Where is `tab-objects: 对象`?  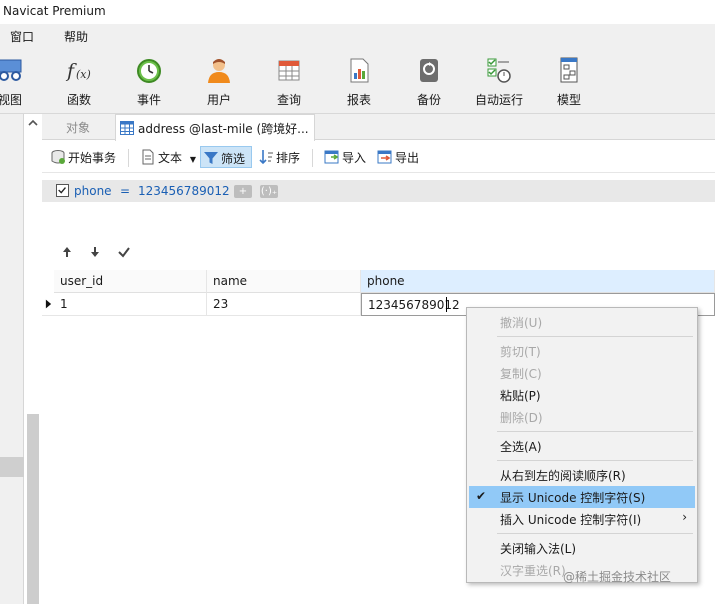 tab-objects: 对象 is located at coordinates (78, 127).